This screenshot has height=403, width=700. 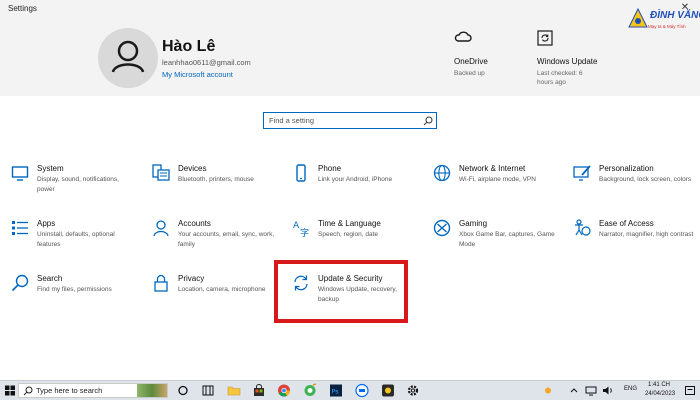 I want to click on category-description: Xbox Game Bar, captures, Game Mode, so click(x=507, y=239).